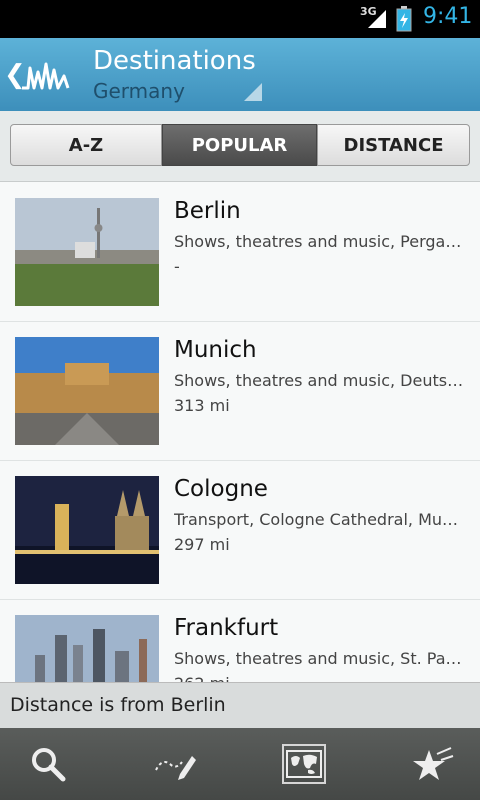 The width and height of the screenshot is (480, 800). Describe the element at coordinates (202, 544) in the screenshot. I see `destination-distance: 297 mi` at that location.